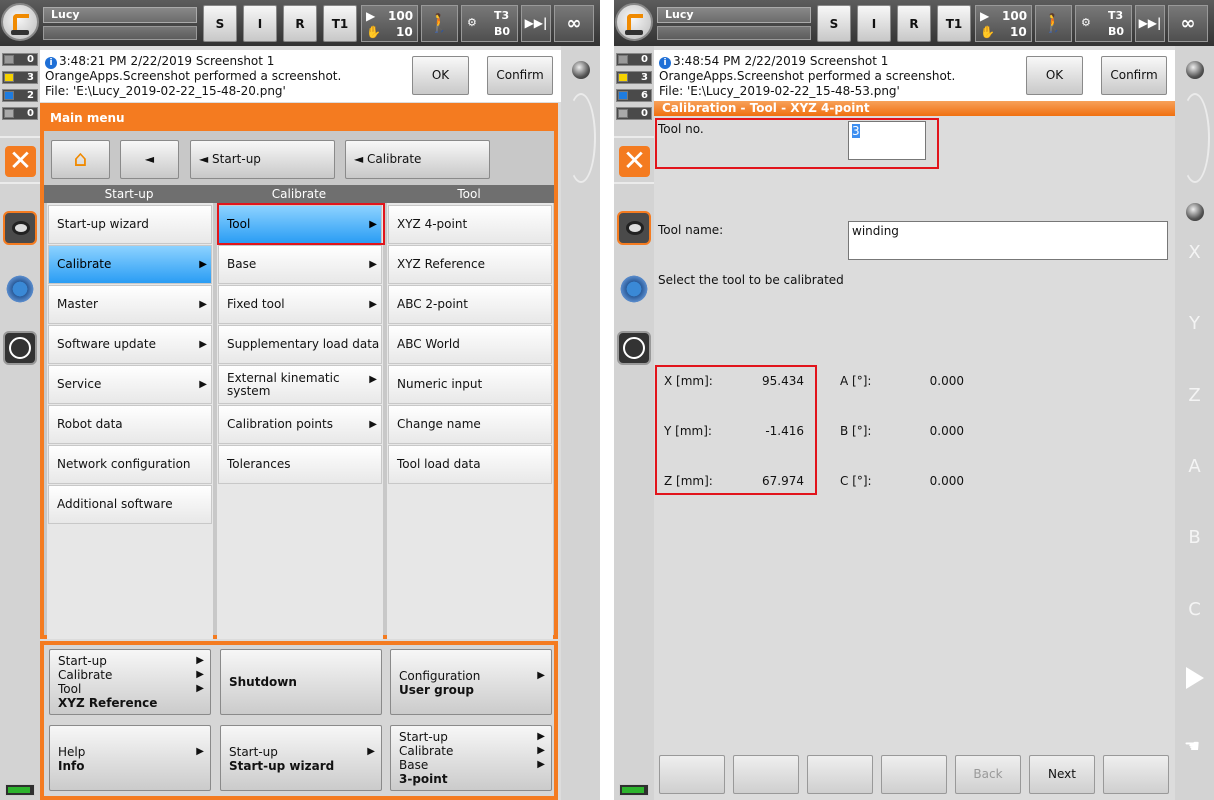 This screenshot has height=800, width=1214. Describe the element at coordinates (417, 159) in the screenshot. I see `nav-calibrate-button: ◄ Calibrate` at that location.